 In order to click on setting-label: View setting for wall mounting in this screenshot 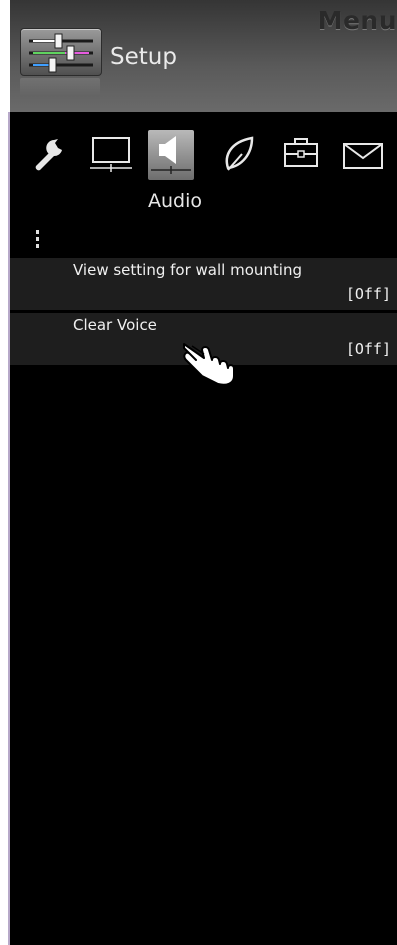, I will do `click(187, 270)`.